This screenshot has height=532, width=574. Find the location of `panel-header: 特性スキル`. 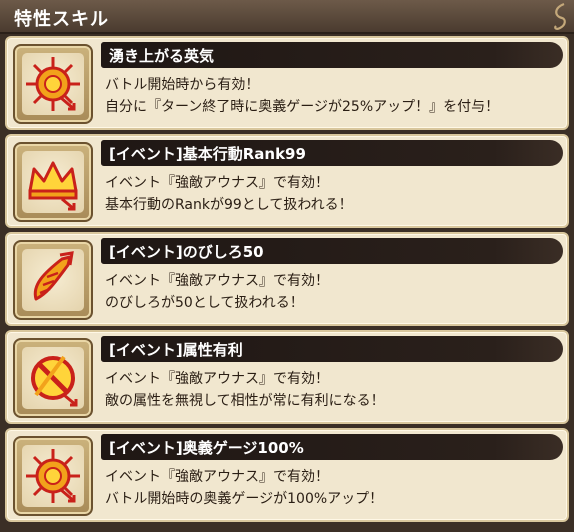

panel-header: 特性スキル is located at coordinates (287, 17).